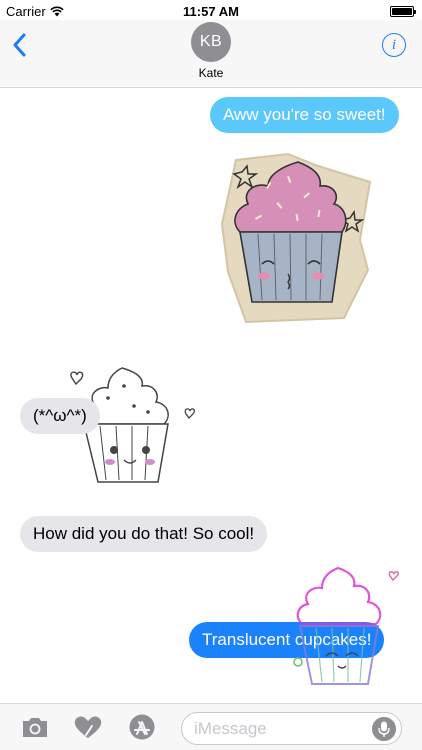 This screenshot has width=422, height=750. Describe the element at coordinates (279, 729) in the screenshot. I see `message-input` at that location.